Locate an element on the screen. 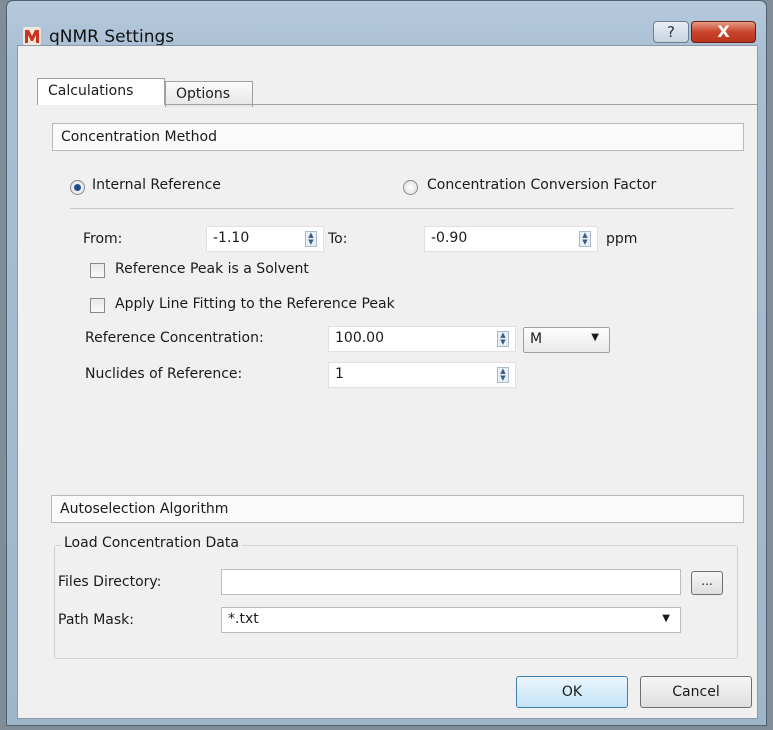 Image resolution: width=773 pixels, height=730 pixels. title-bar: qNMR Settings ? X is located at coordinates (386, 24).